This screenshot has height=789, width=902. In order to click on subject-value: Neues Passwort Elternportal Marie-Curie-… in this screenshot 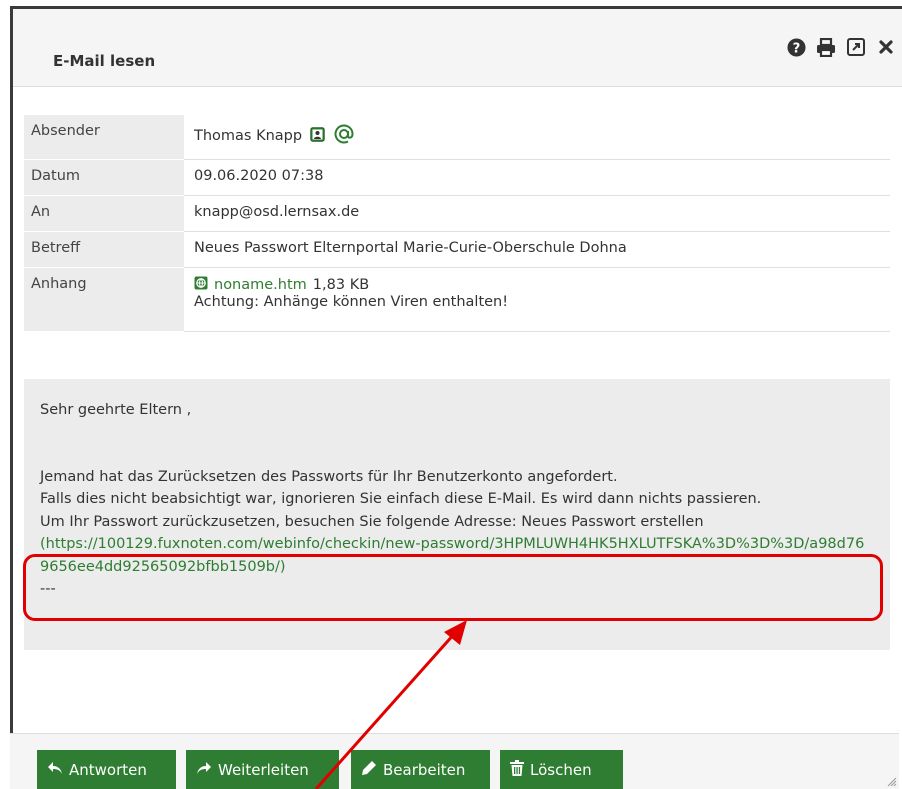, I will do `click(537, 249)`.